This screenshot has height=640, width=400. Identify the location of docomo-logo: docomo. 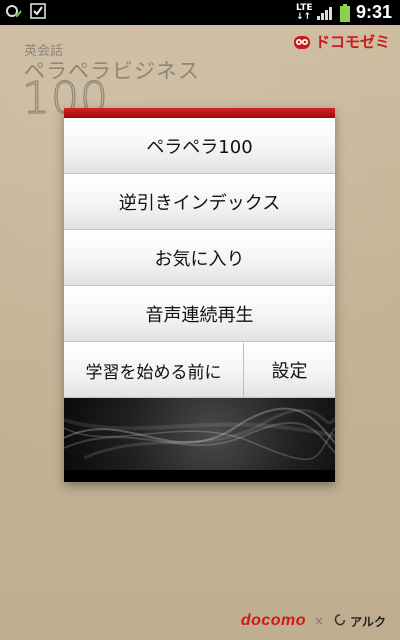
(273, 620).